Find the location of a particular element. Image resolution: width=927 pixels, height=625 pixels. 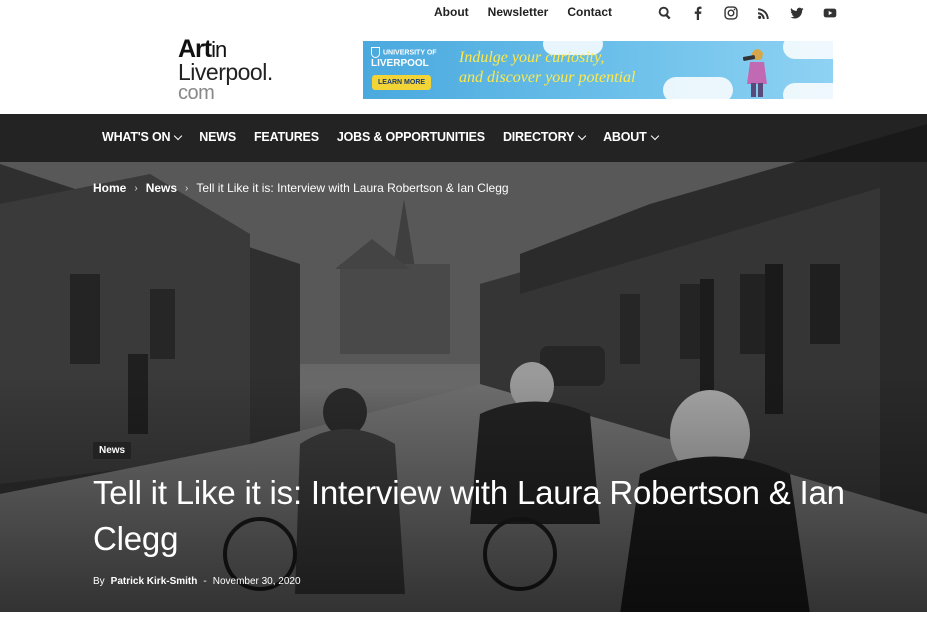

rss-icon is located at coordinates (763, 13).